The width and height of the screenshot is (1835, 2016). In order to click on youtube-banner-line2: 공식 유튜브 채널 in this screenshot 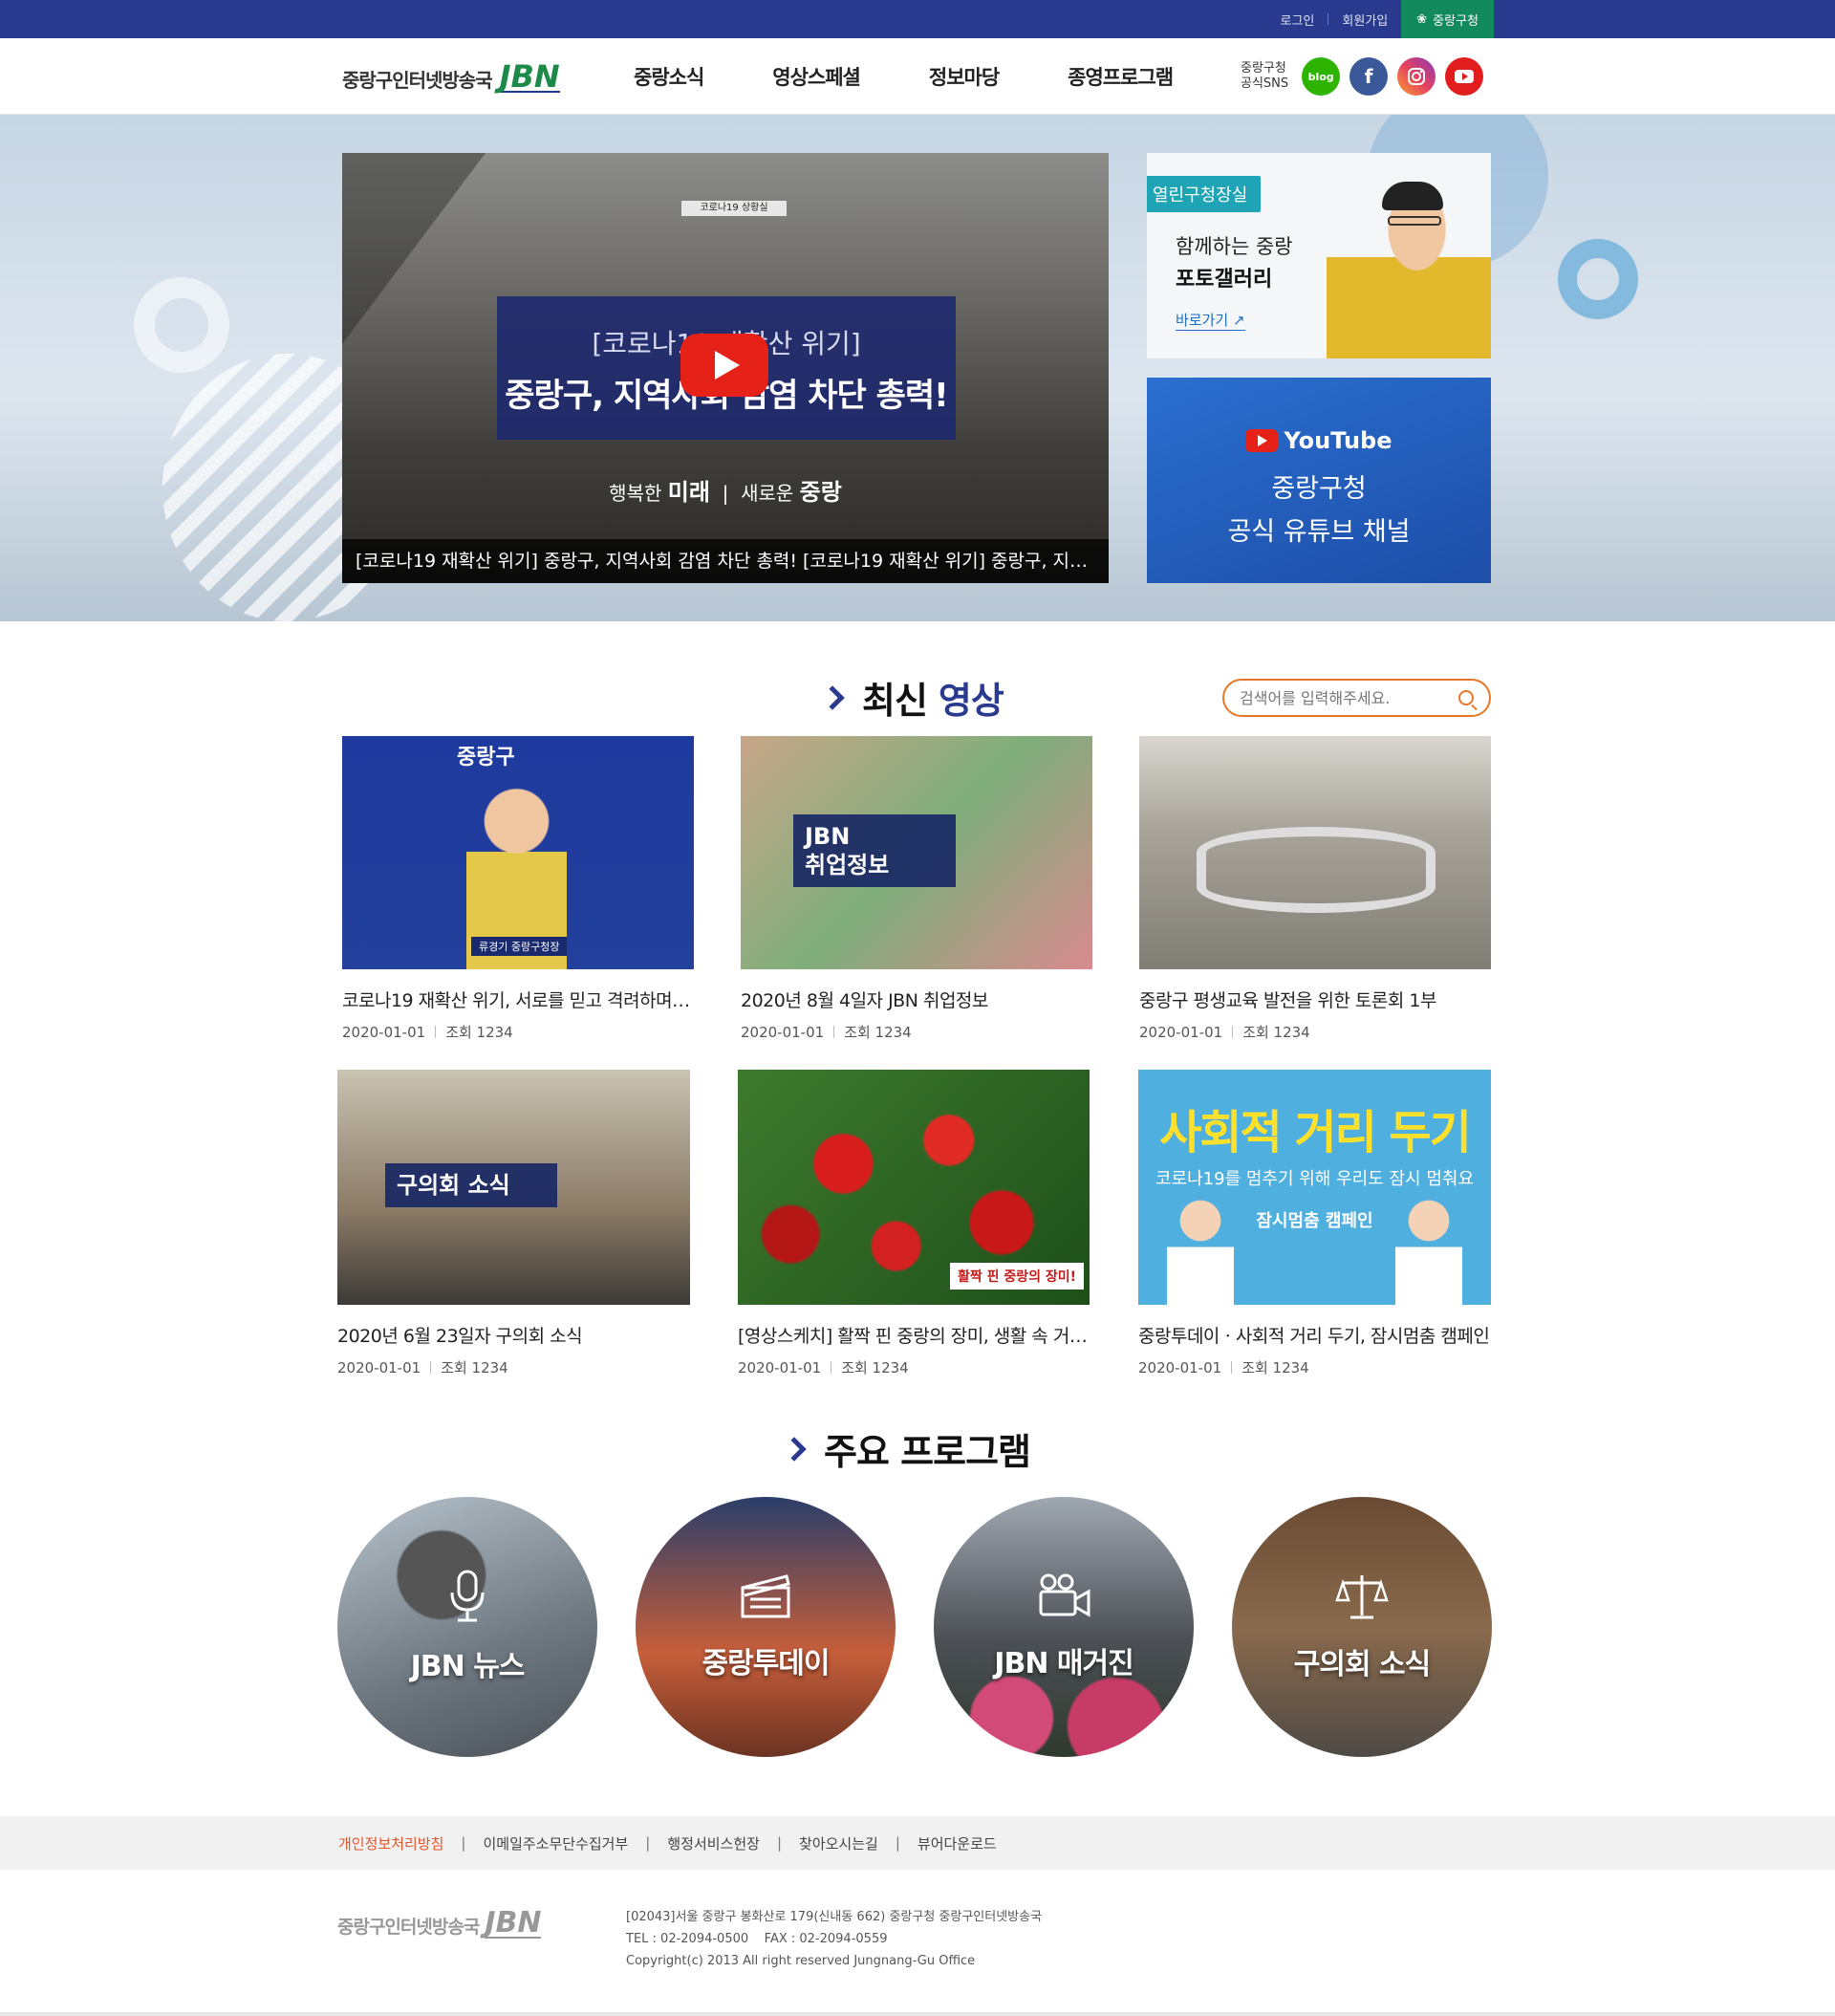, I will do `click(1319, 532)`.